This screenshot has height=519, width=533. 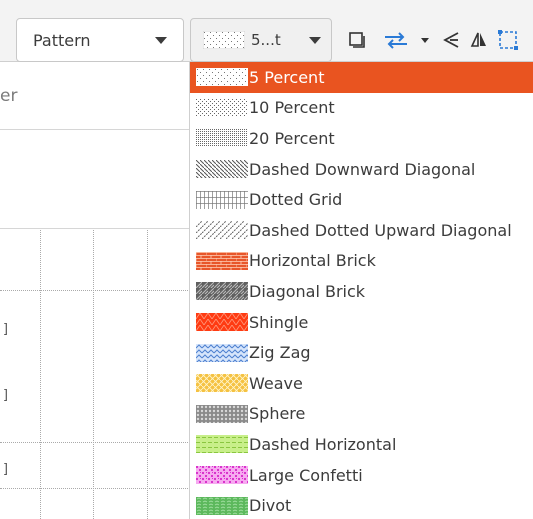 What do you see at coordinates (323, 444) in the screenshot?
I see `dropdown-item-label: Dashed Horizontal` at bounding box center [323, 444].